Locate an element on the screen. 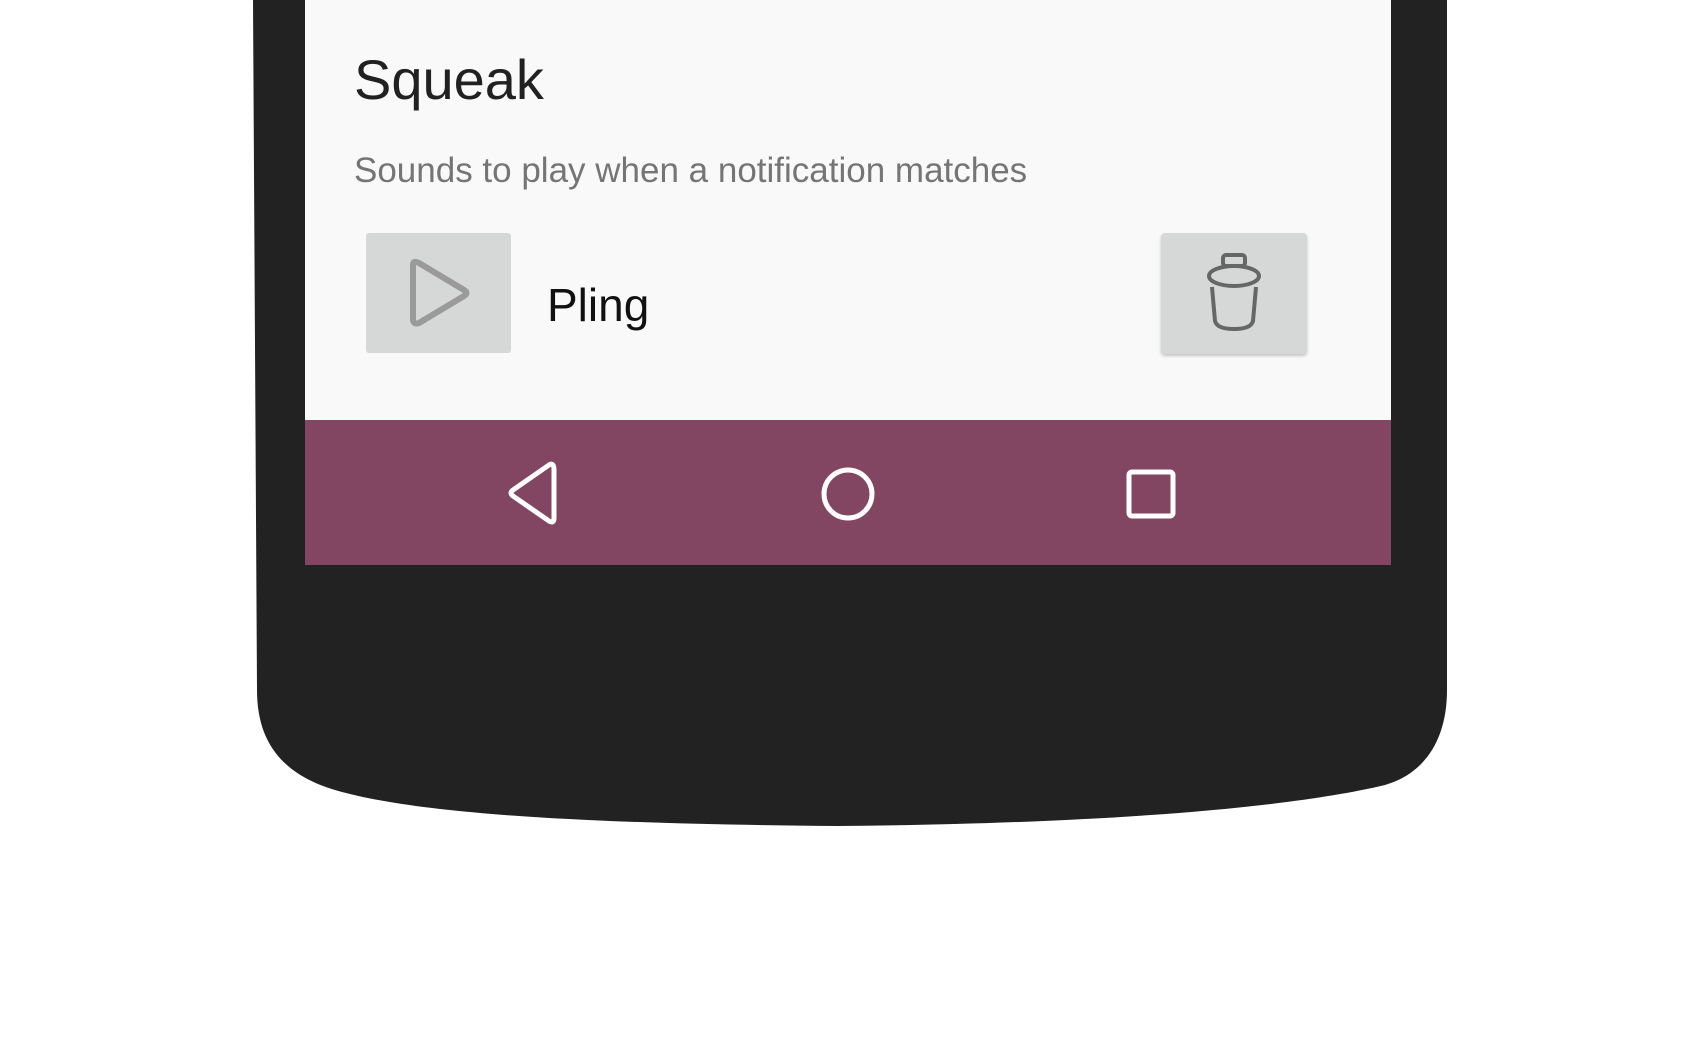  navigation-bar is located at coordinates (848, 492).